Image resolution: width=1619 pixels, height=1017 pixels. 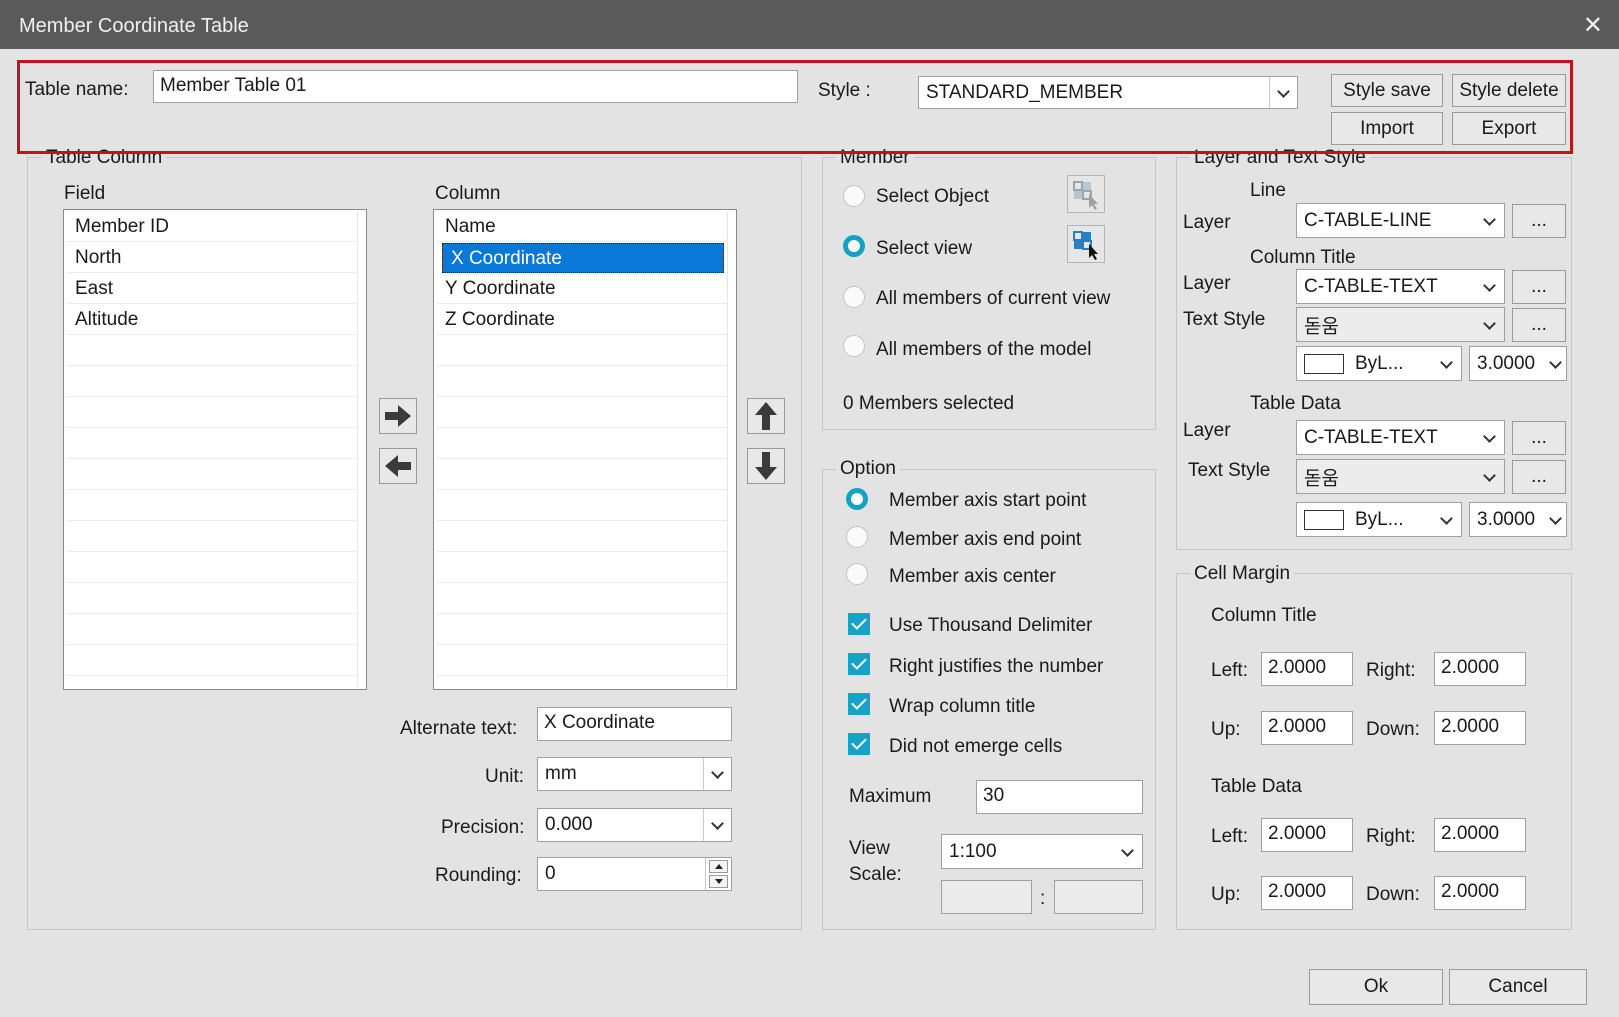 What do you see at coordinates (1593, 25) in the screenshot?
I see `close-icon: ✕` at bounding box center [1593, 25].